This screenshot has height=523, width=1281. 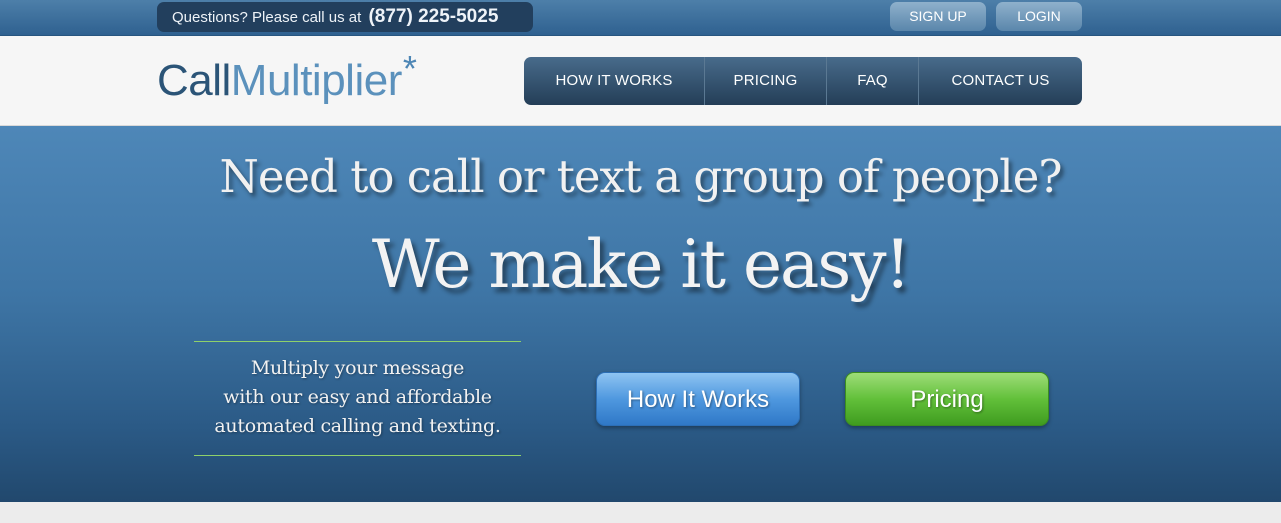 What do you see at coordinates (1000, 81) in the screenshot?
I see `nav-contact-us: CONTACT US` at bounding box center [1000, 81].